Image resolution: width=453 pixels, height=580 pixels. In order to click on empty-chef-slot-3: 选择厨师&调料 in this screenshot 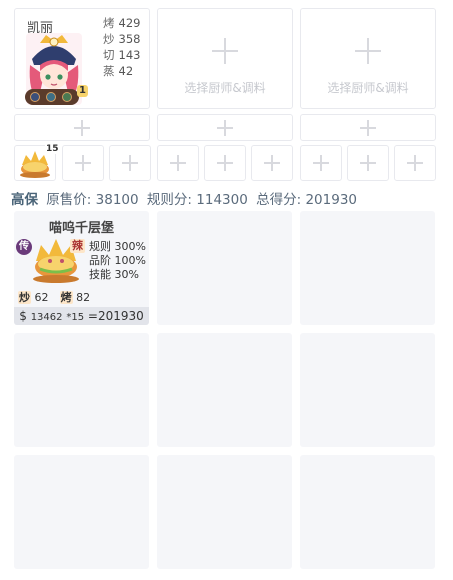, I will do `click(368, 58)`.